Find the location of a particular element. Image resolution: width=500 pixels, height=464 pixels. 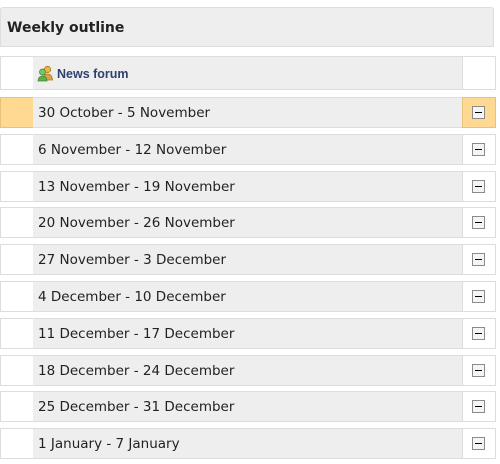

week-label: 25 December - 31 December is located at coordinates (136, 407).